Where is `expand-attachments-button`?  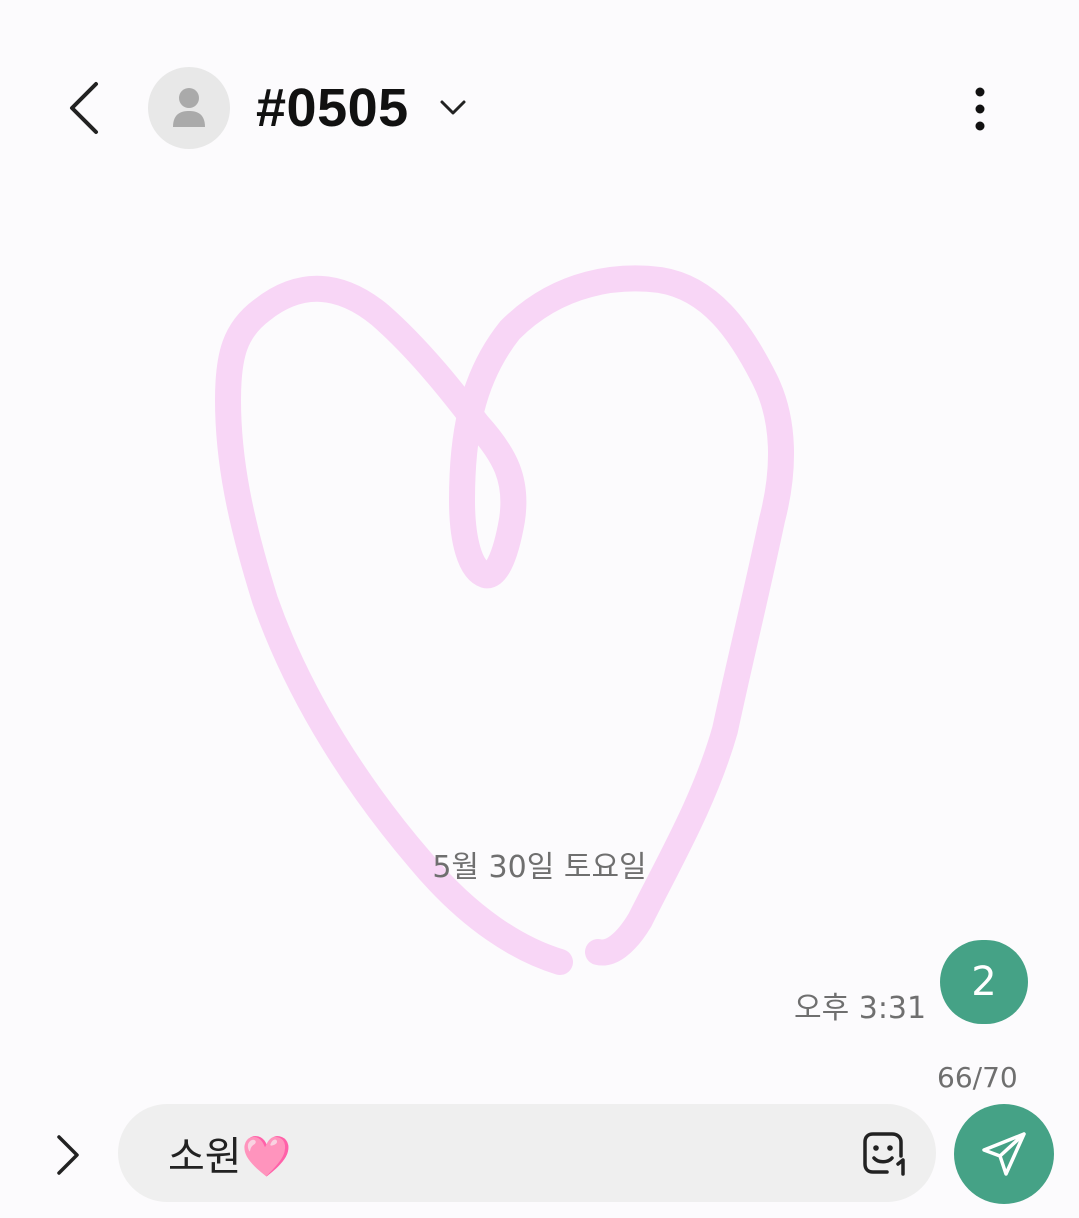
expand-attachments-button is located at coordinates (68, 1155).